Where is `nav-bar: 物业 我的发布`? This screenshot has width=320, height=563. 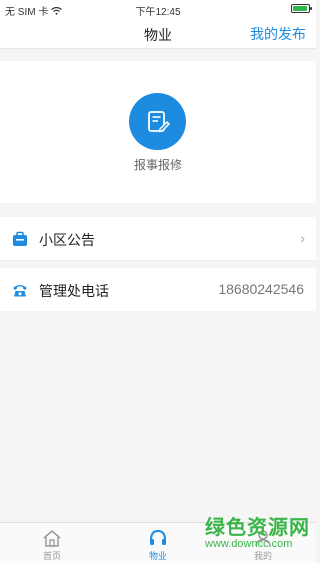 nav-bar: 物业 我的发布 is located at coordinates (158, 33).